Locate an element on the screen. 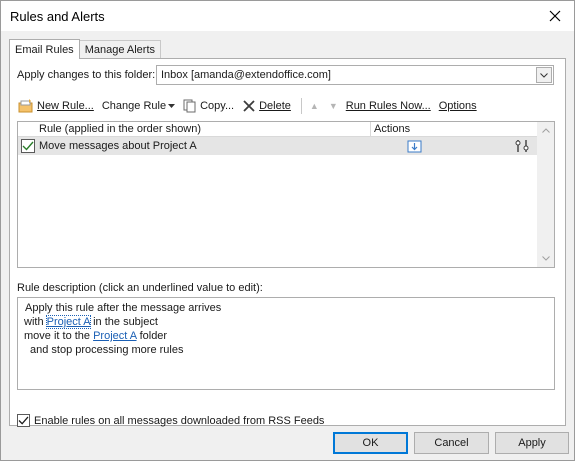 The height and width of the screenshot is (461, 575). dropdown-arrow-icon is located at coordinates (172, 106).